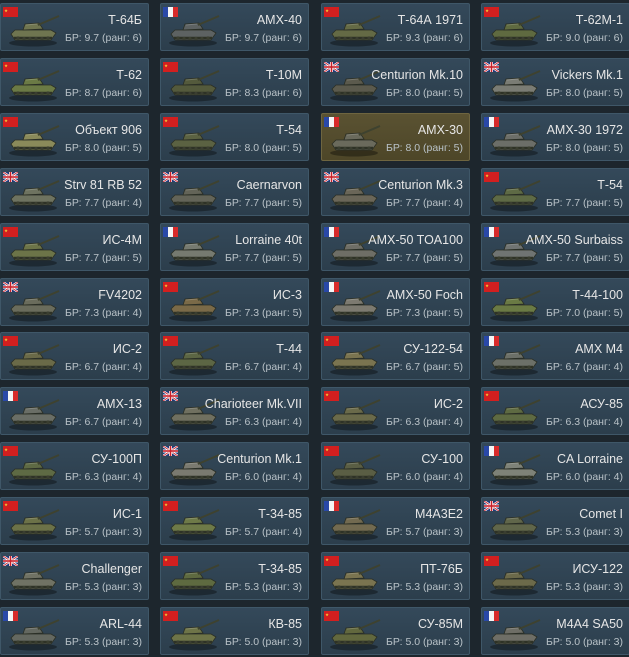 The width and height of the screenshot is (629, 657). I want to click on vehicle-card-amx-30-1972: AMX-30 1972 БР: 8.0 (ранг: 5), so click(555, 136).